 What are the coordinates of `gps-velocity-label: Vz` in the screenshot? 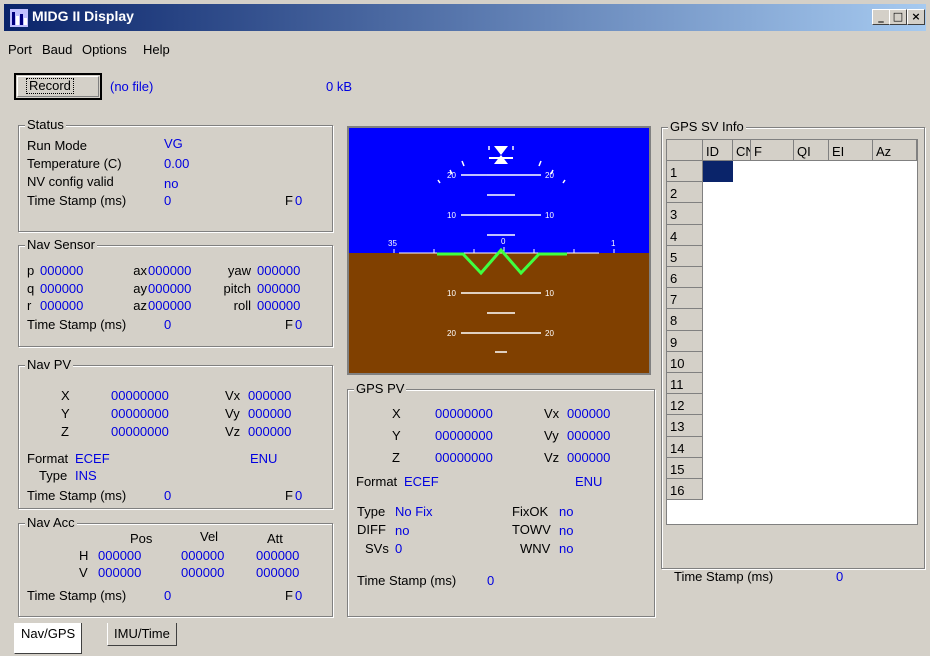 It's located at (552, 457).